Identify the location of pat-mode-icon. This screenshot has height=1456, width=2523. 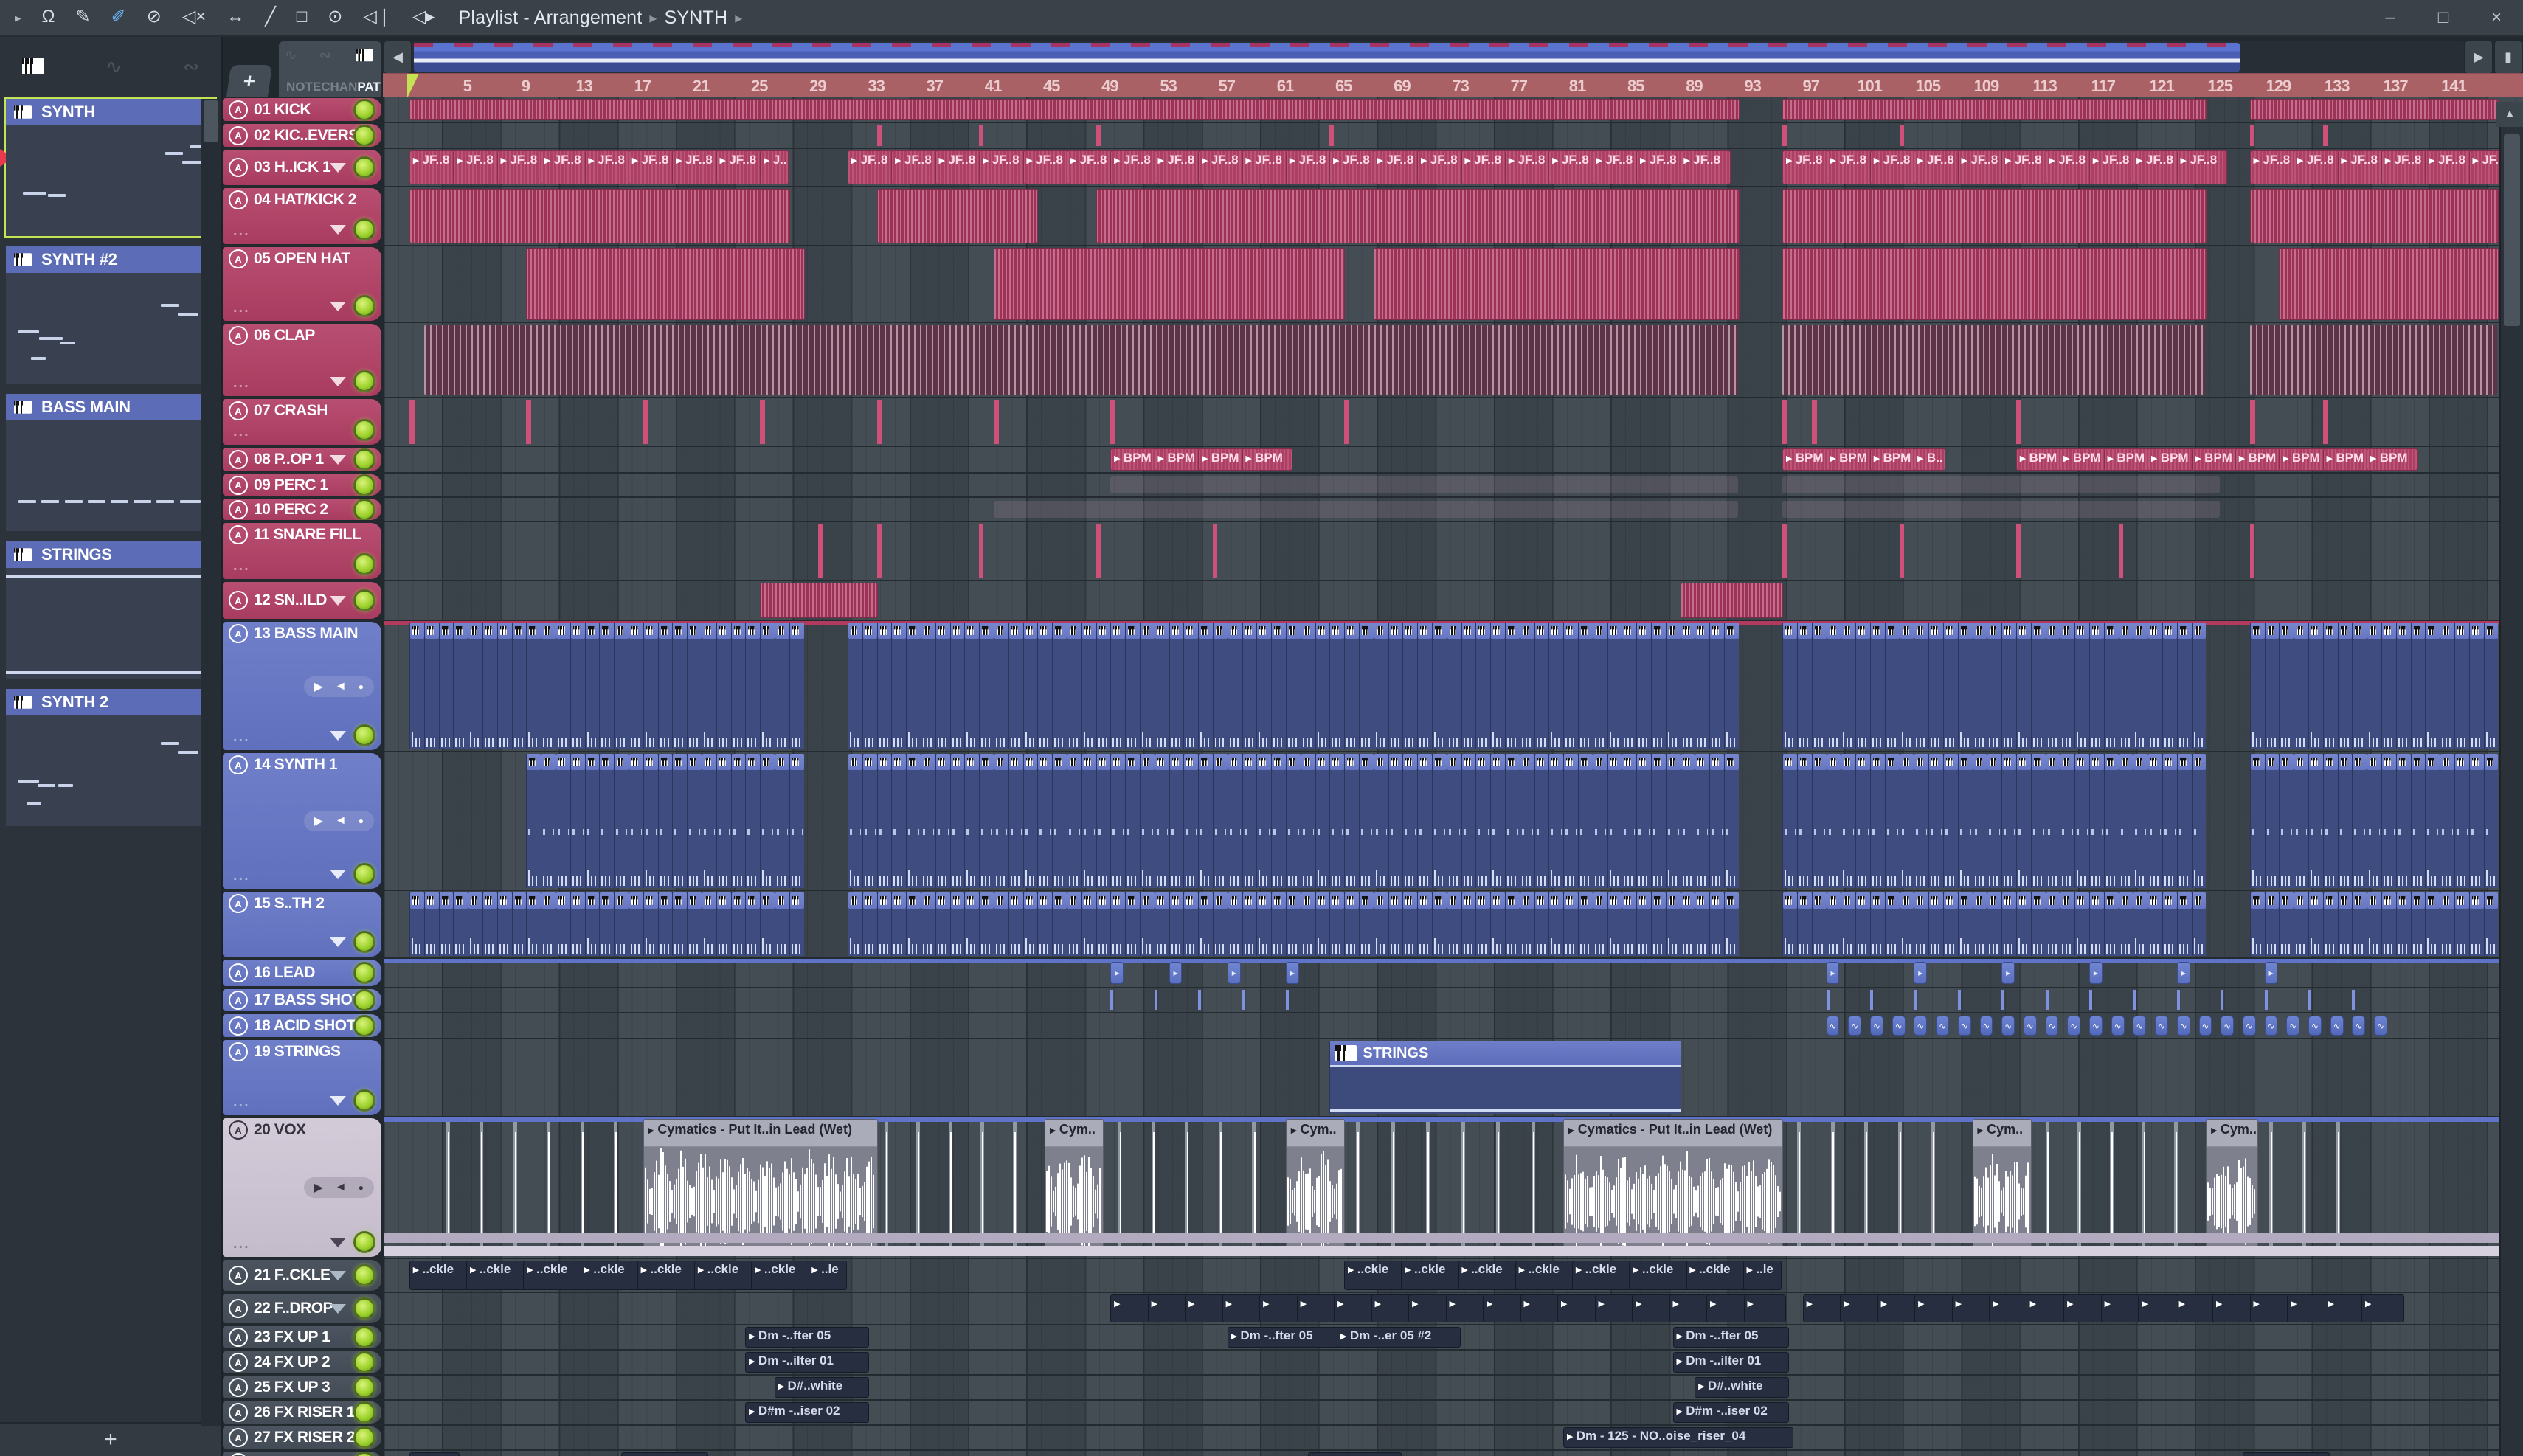
(364, 55).